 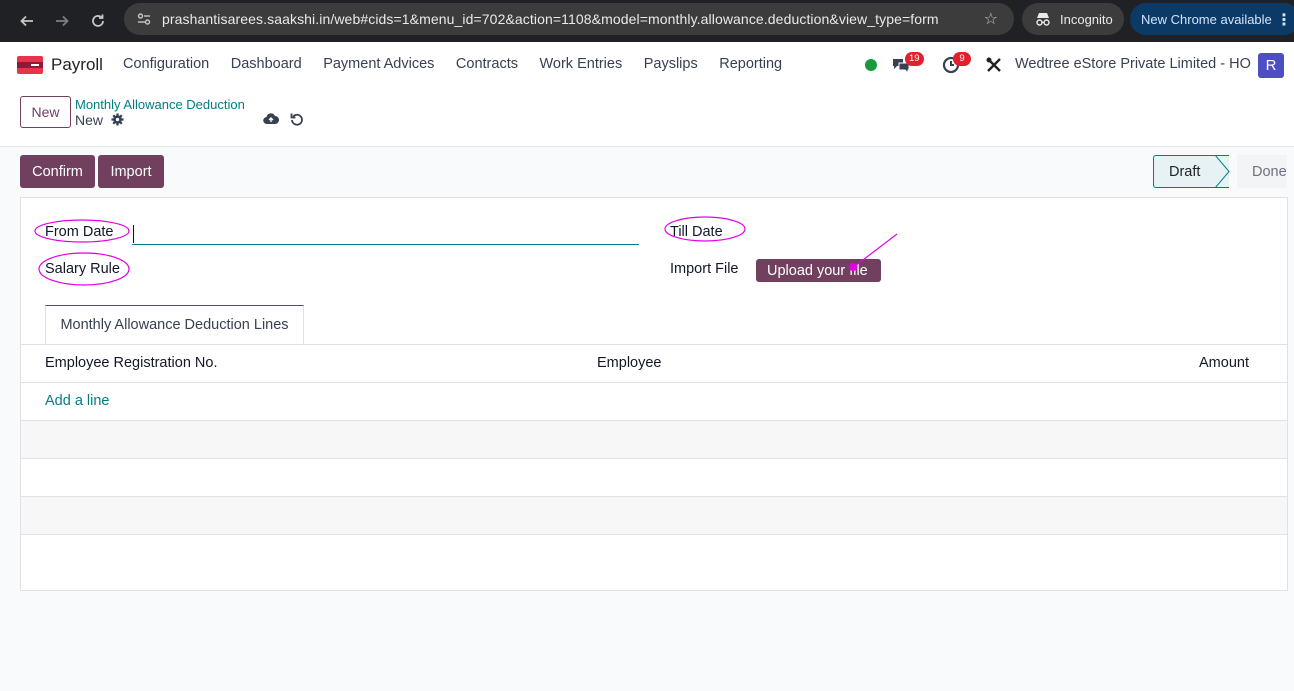 What do you see at coordinates (297, 119) in the screenshot?
I see `discard-undo-icon` at bounding box center [297, 119].